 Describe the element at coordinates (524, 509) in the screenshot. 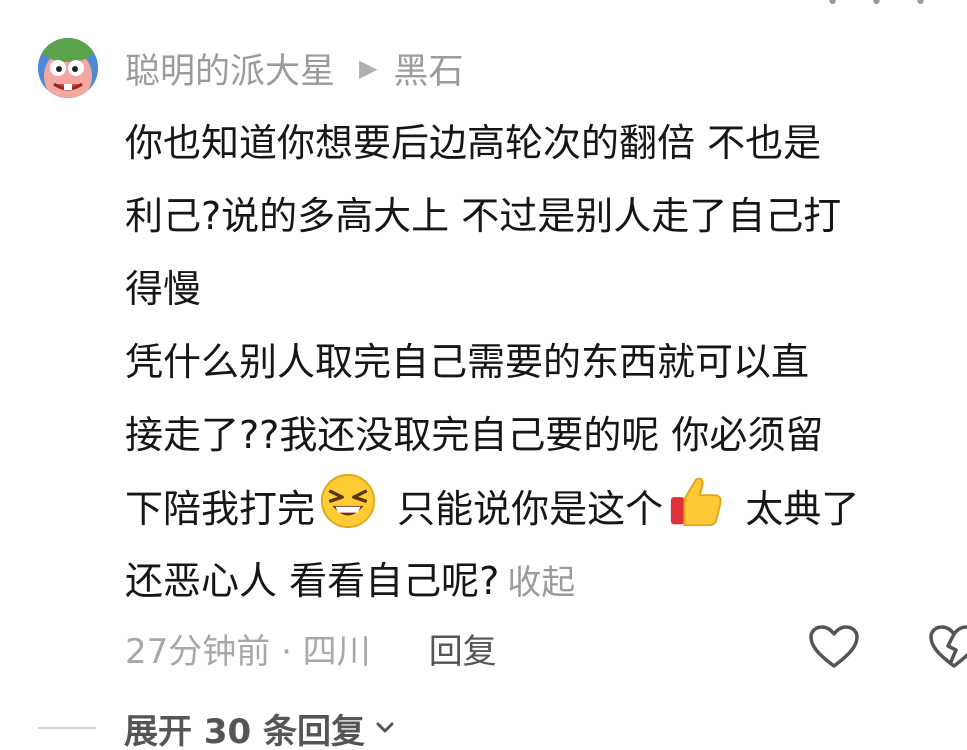

I see `comment-text: 只能说你是这个` at that location.